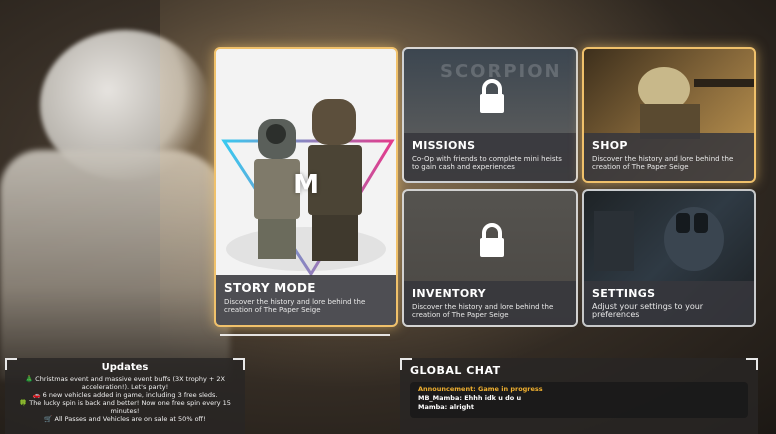  What do you see at coordinates (125, 367) in the screenshot?
I see `updates-title: Updates` at bounding box center [125, 367].